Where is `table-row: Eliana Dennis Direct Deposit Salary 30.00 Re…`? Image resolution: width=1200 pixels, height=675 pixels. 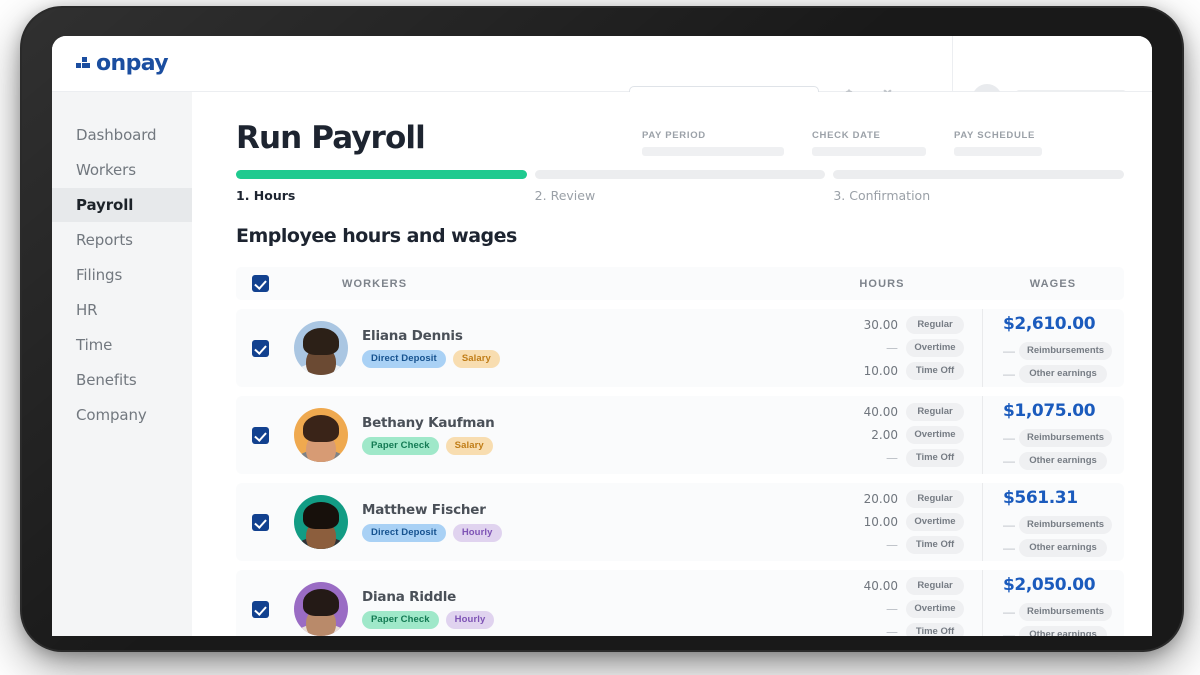 table-row: Eliana Dennis Direct Deposit Salary 30.00 Re… is located at coordinates (680, 348).